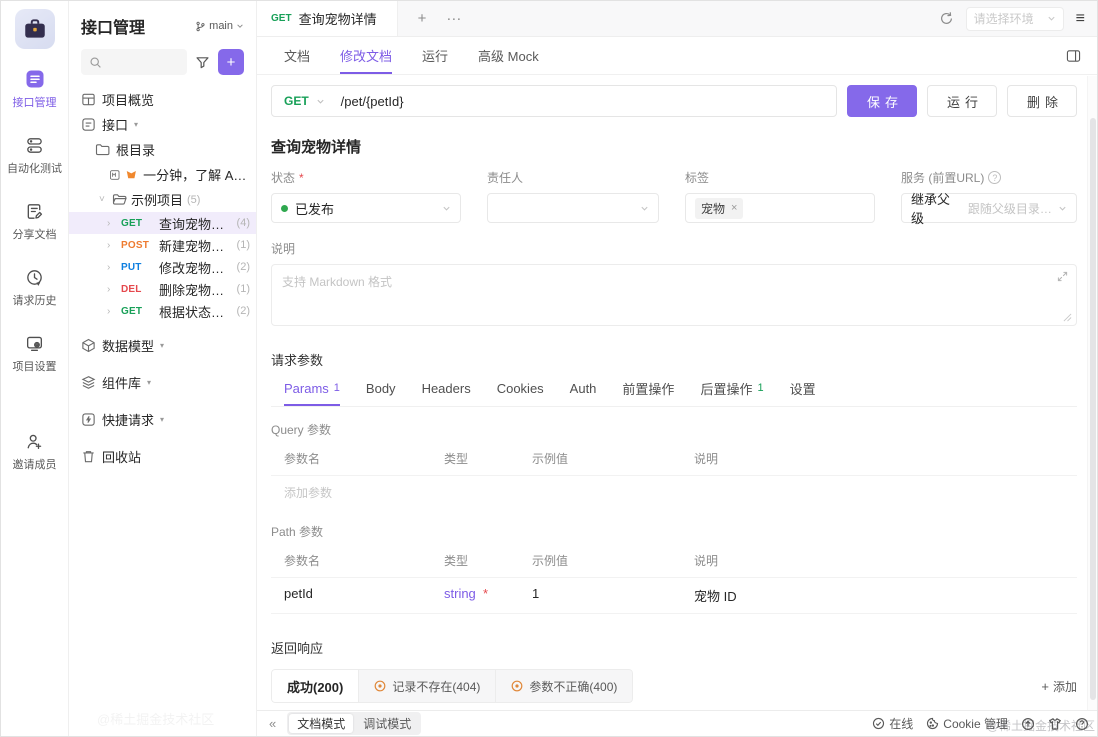 The width and height of the screenshot is (1098, 737). I want to click on app-logo, so click(34, 29).